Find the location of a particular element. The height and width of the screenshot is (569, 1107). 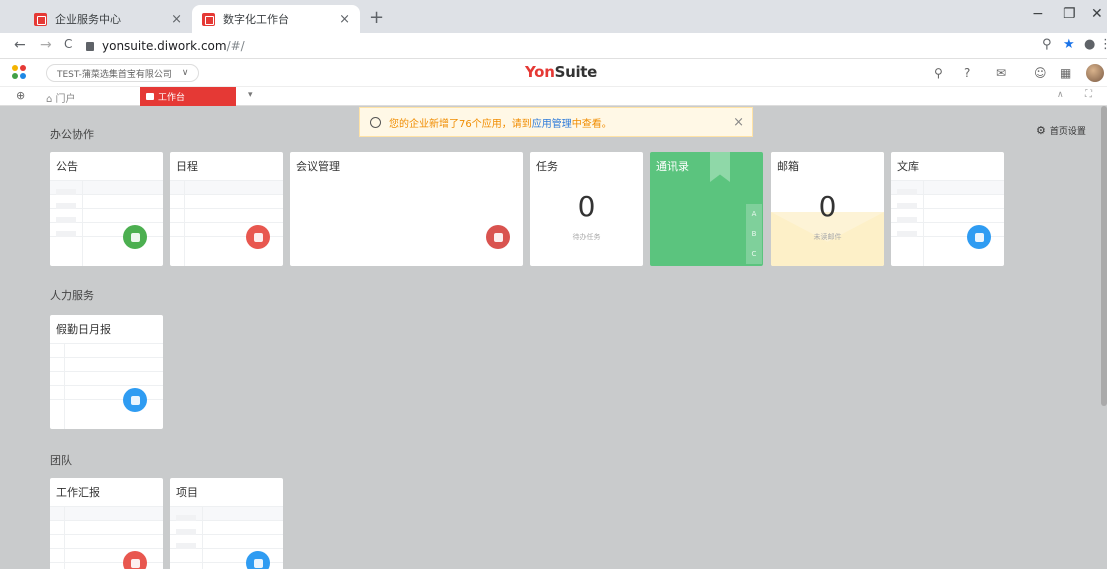

url-input: yonsuite.diwork.com /#/ is located at coordinates (551, 46).